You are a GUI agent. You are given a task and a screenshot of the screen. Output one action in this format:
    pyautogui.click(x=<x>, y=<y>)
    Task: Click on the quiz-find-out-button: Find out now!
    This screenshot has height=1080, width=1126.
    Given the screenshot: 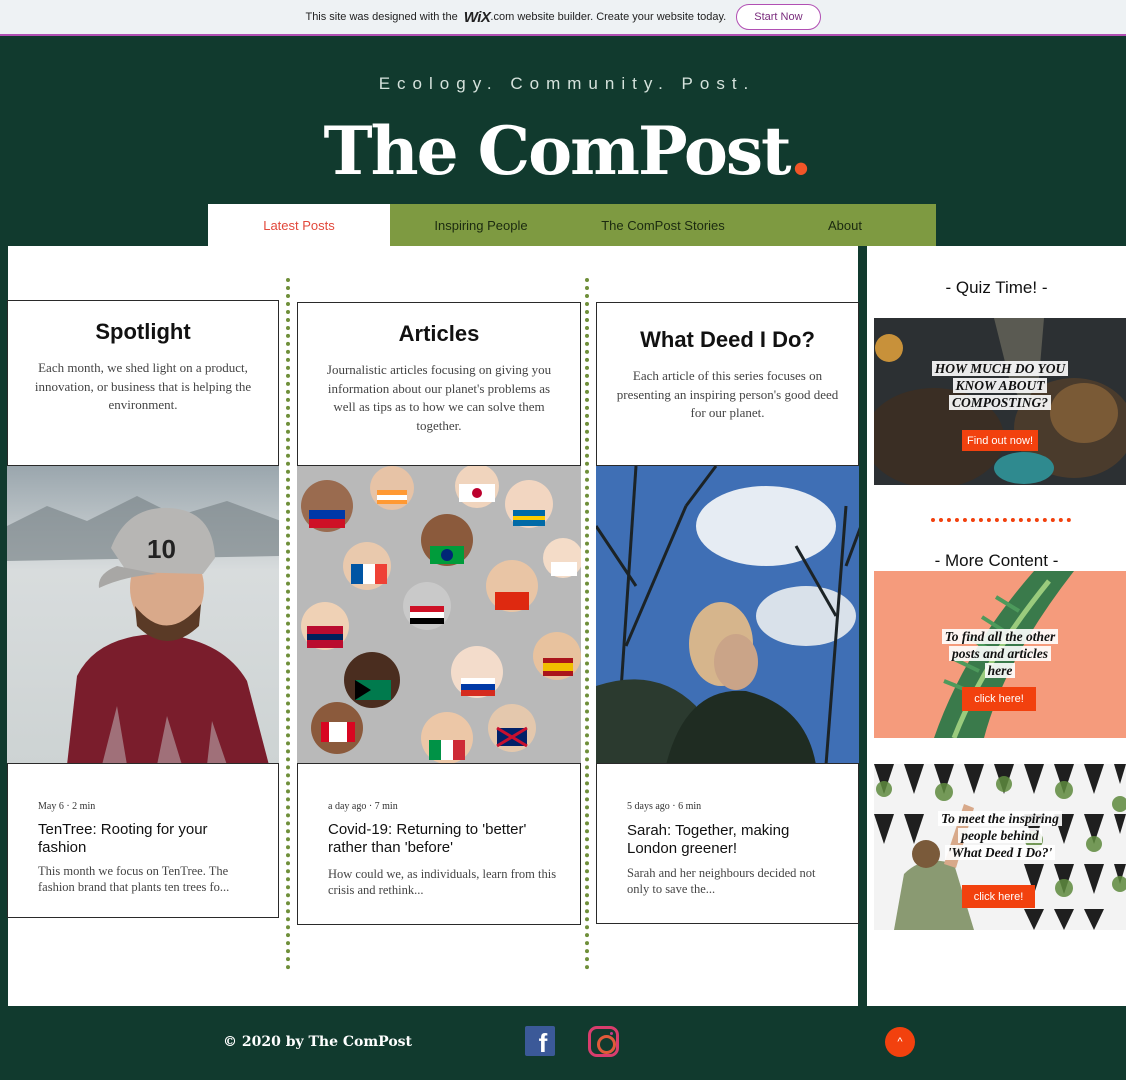 What is the action you would take?
    pyautogui.click(x=1000, y=440)
    